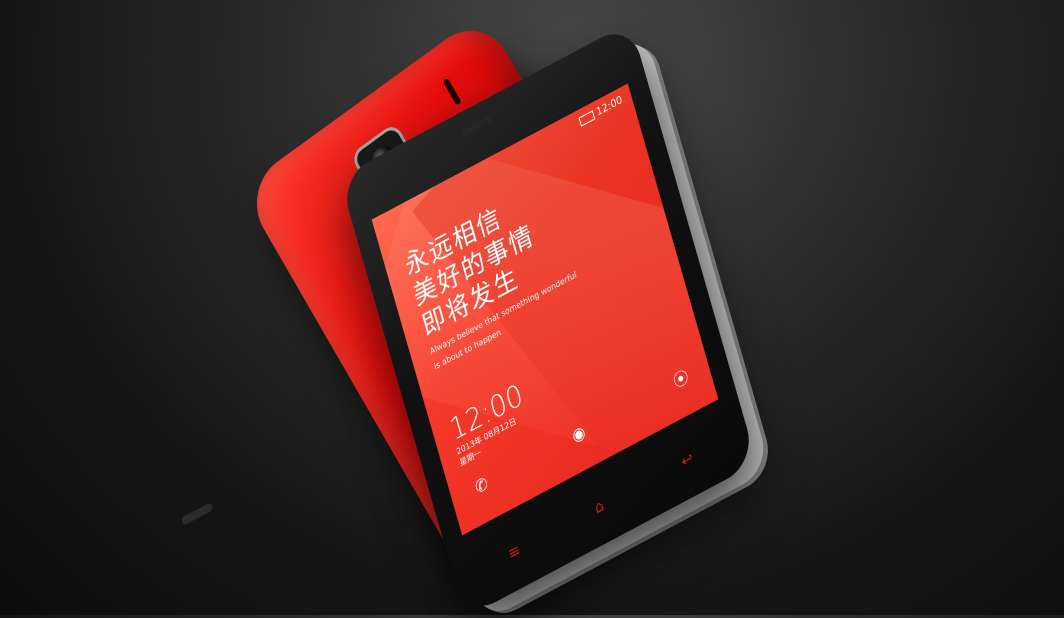 The width and height of the screenshot is (1064, 618). What do you see at coordinates (476, 126) in the screenshot?
I see `earpiece` at bounding box center [476, 126].